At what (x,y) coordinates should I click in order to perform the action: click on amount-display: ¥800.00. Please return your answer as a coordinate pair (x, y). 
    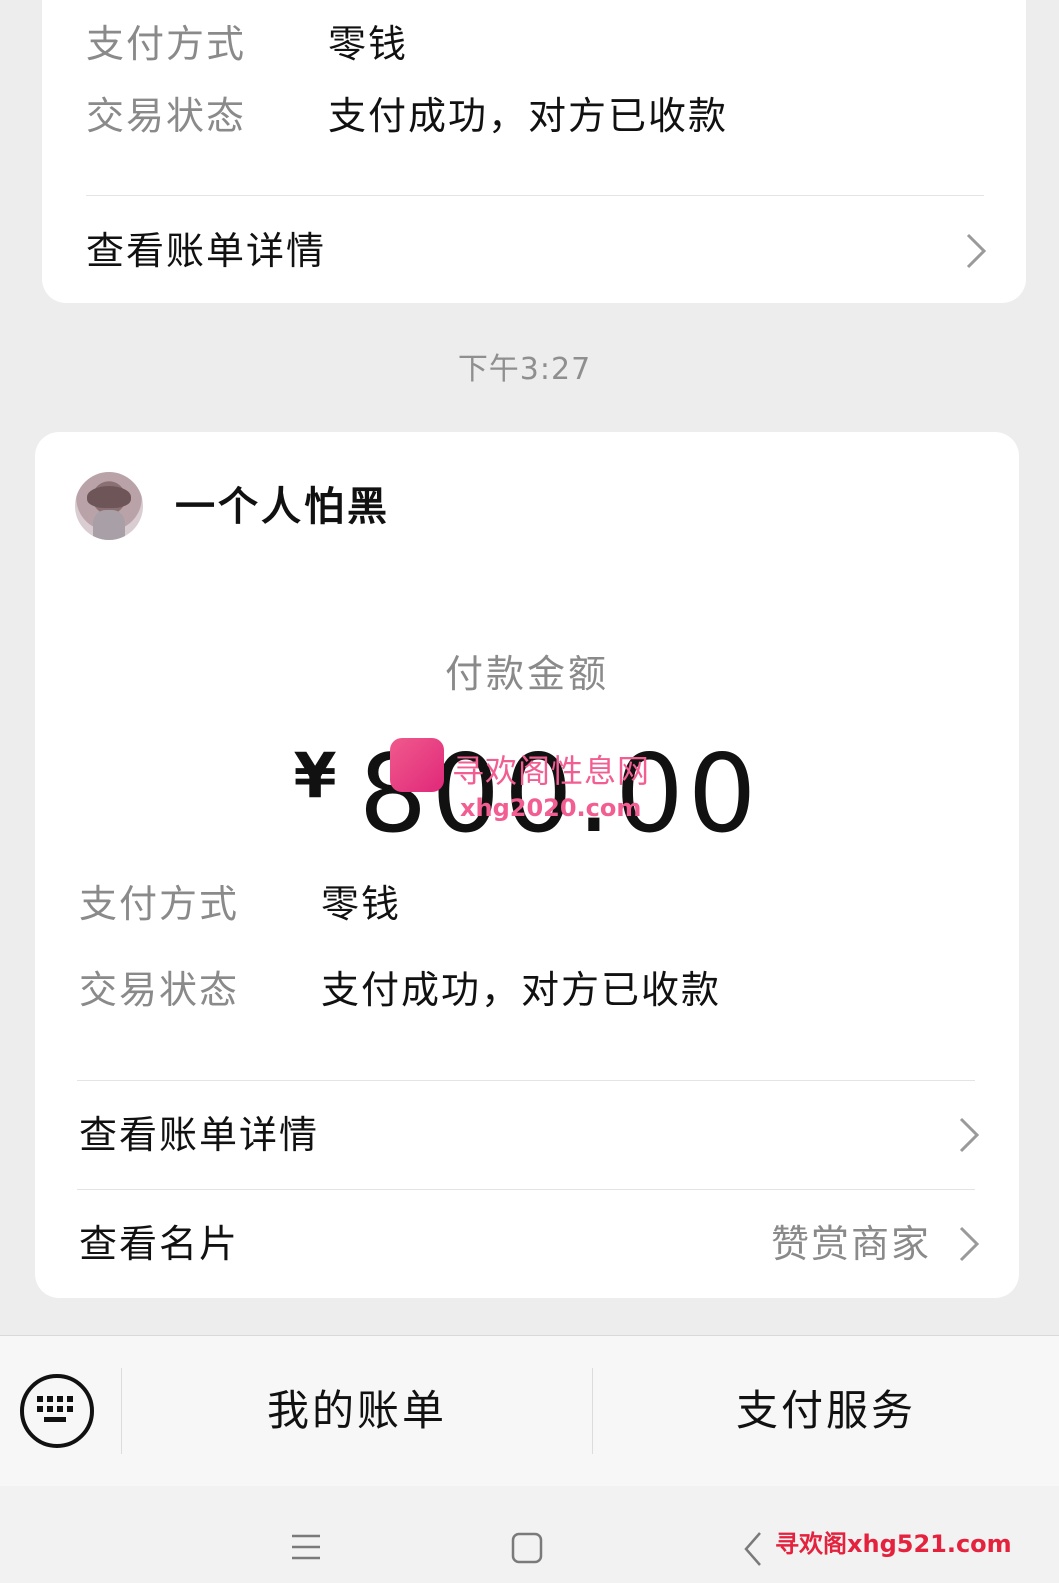
    Looking at the image, I should click on (527, 794).